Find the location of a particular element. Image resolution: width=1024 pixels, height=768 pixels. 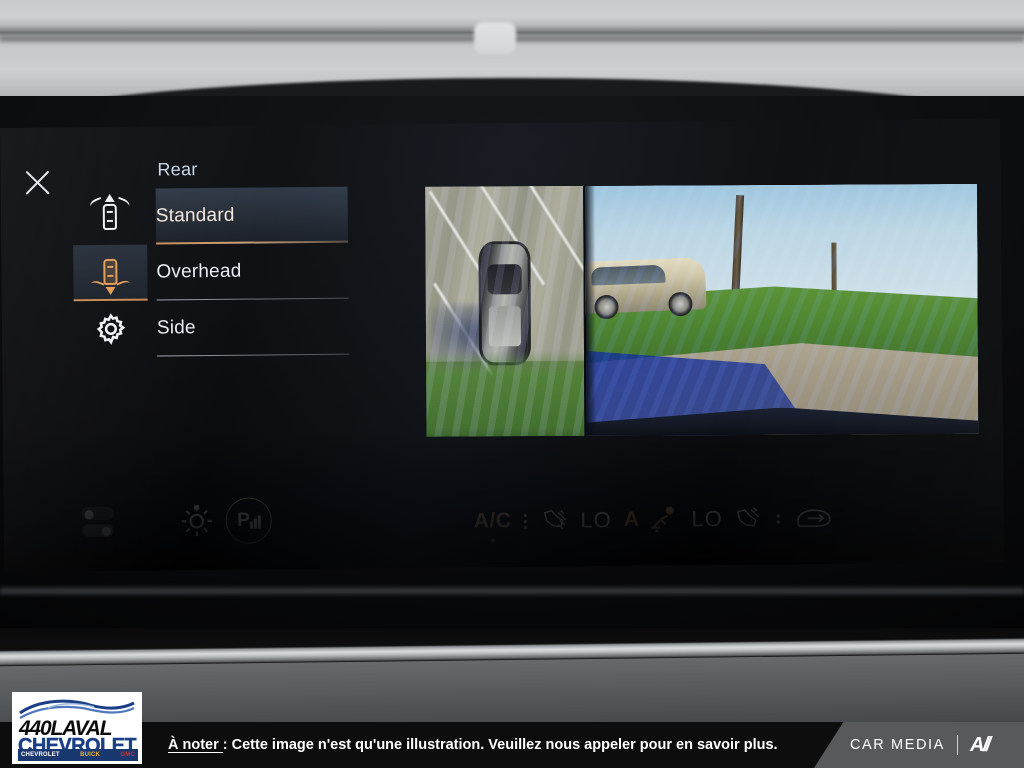

camera-mode-menu: Standard Overhead Side is located at coordinates (252, 271).